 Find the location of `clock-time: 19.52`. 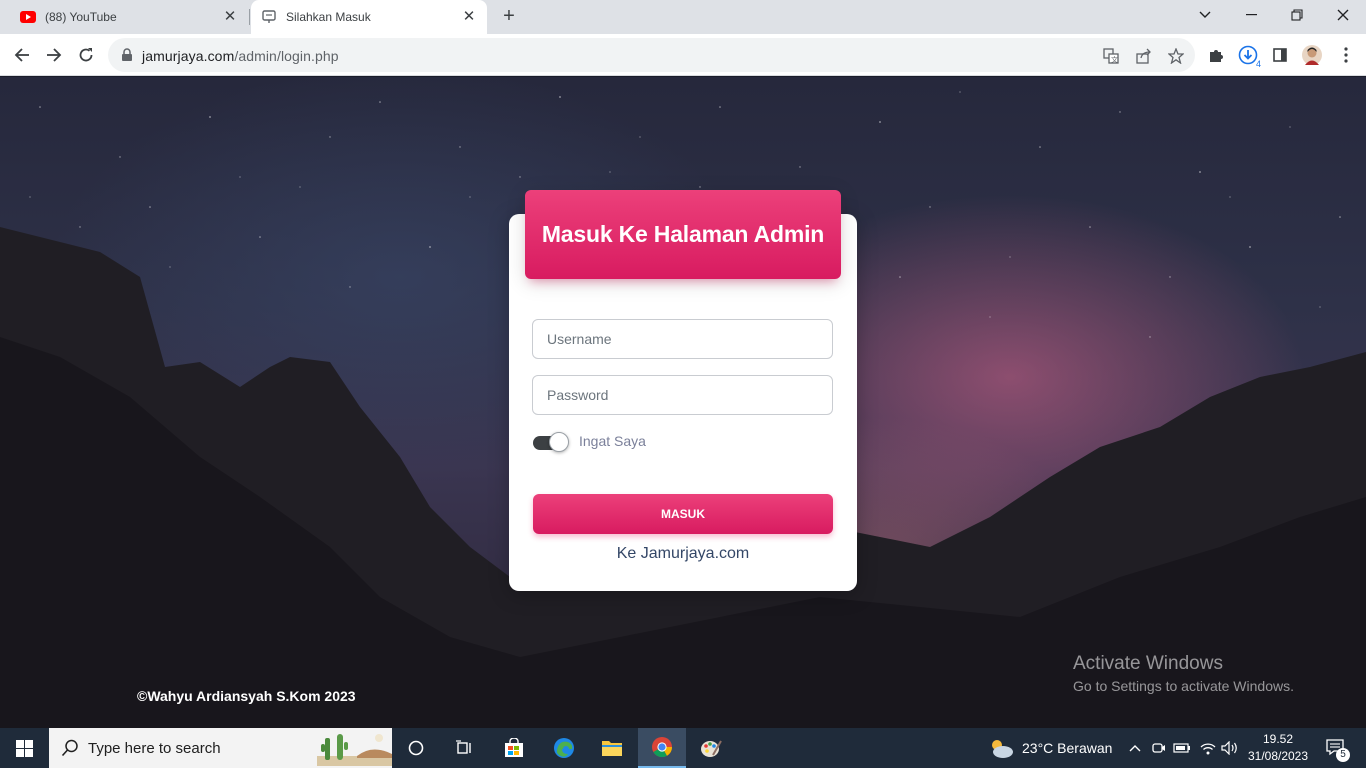

clock-time: 19.52 is located at coordinates (1278, 739).